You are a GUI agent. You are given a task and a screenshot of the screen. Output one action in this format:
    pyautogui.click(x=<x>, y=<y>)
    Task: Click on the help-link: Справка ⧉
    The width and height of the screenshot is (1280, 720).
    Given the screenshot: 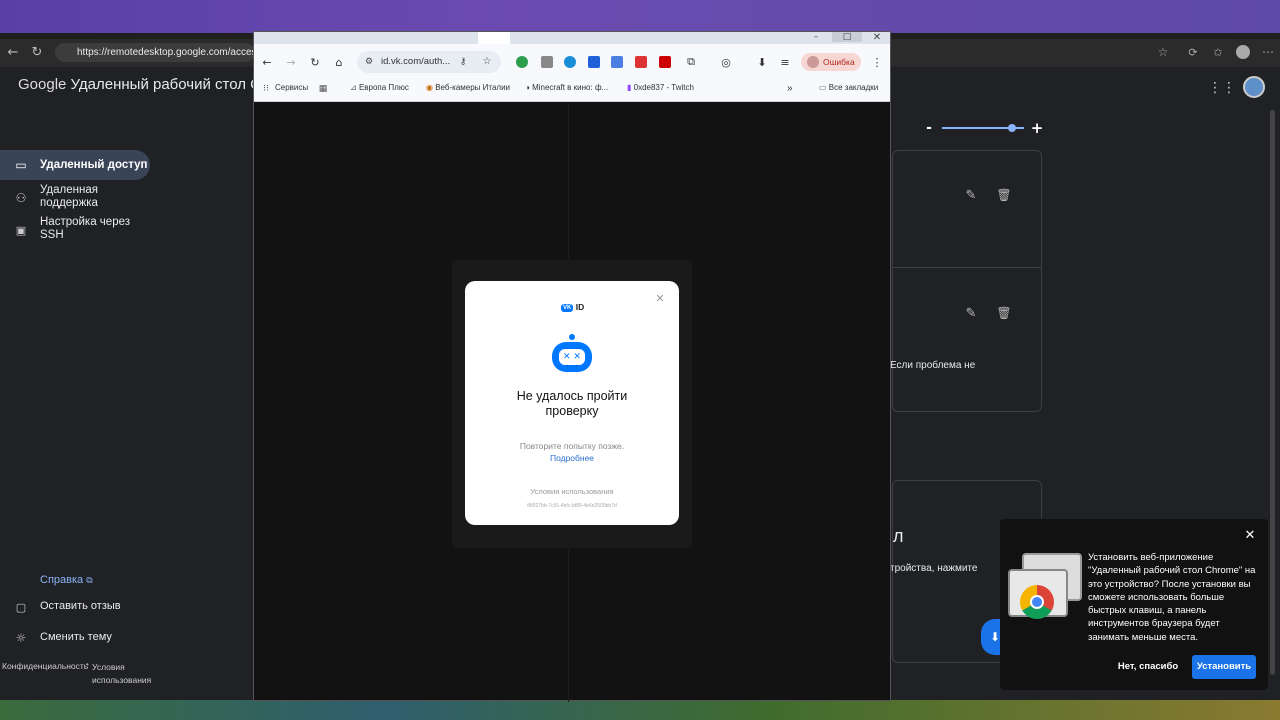 What is the action you would take?
    pyautogui.click(x=66, y=580)
    